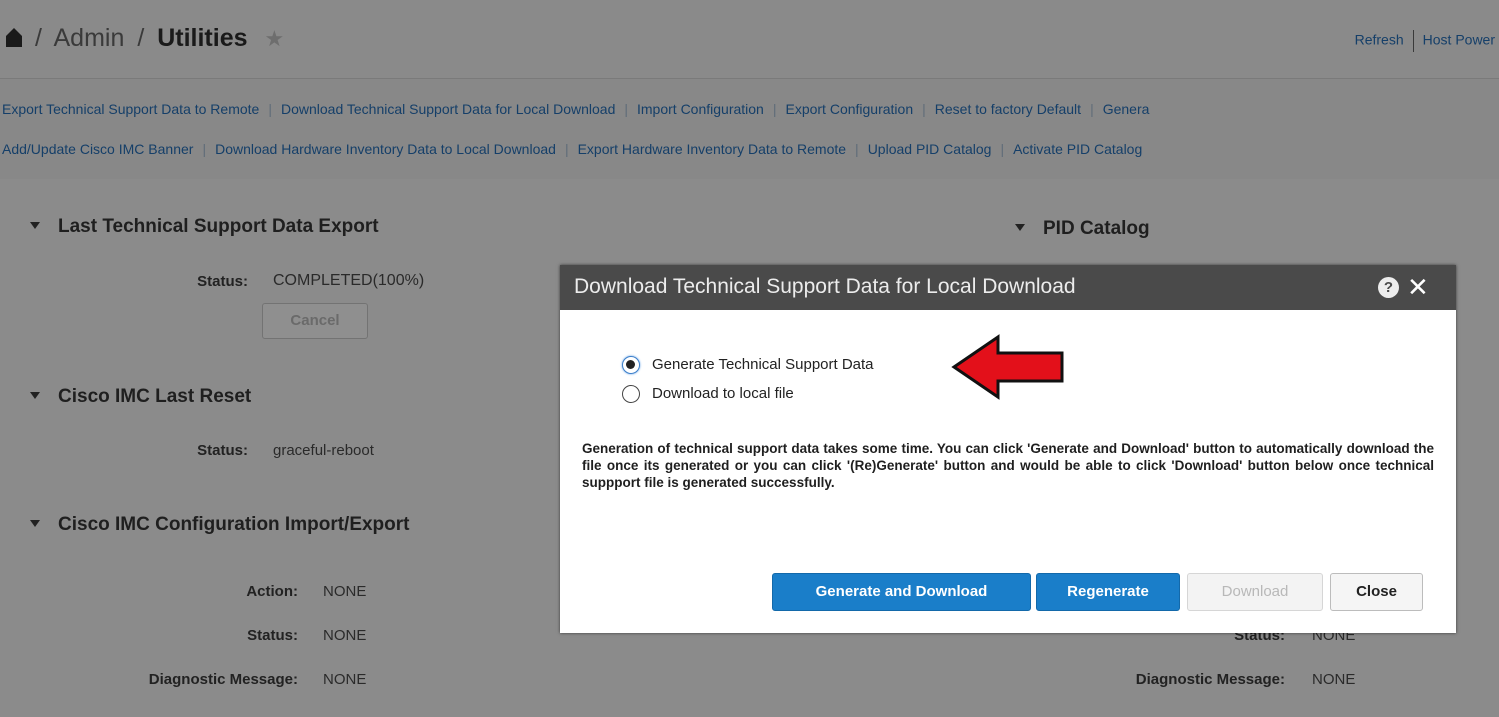 Image resolution: width=1499 pixels, height=717 pixels. I want to click on breadcrumb-admin: Admin, so click(88, 38).